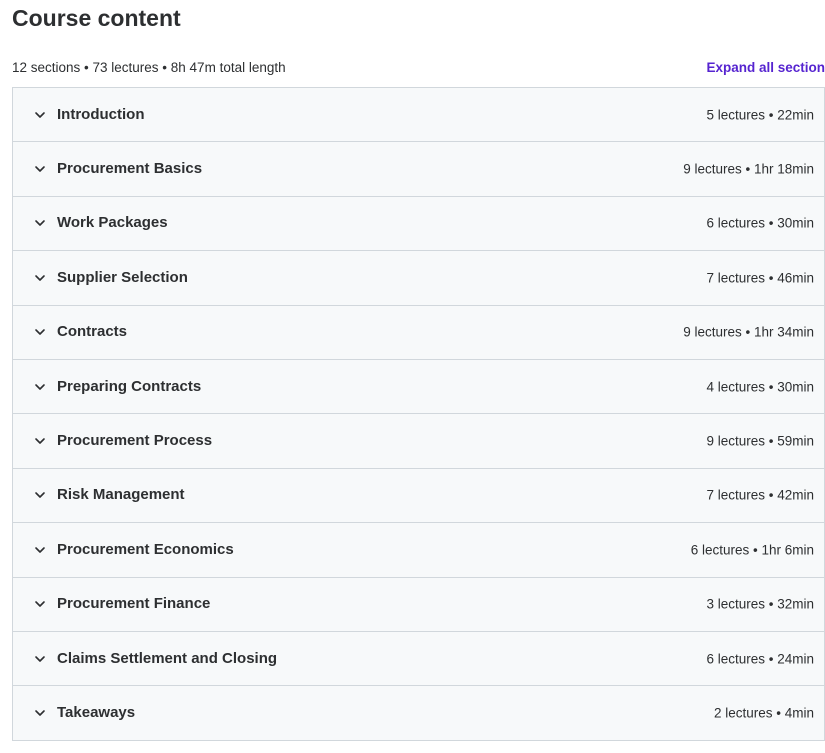  What do you see at coordinates (760, 115) in the screenshot?
I see `section-meta: 5 lectures • 22min` at bounding box center [760, 115].